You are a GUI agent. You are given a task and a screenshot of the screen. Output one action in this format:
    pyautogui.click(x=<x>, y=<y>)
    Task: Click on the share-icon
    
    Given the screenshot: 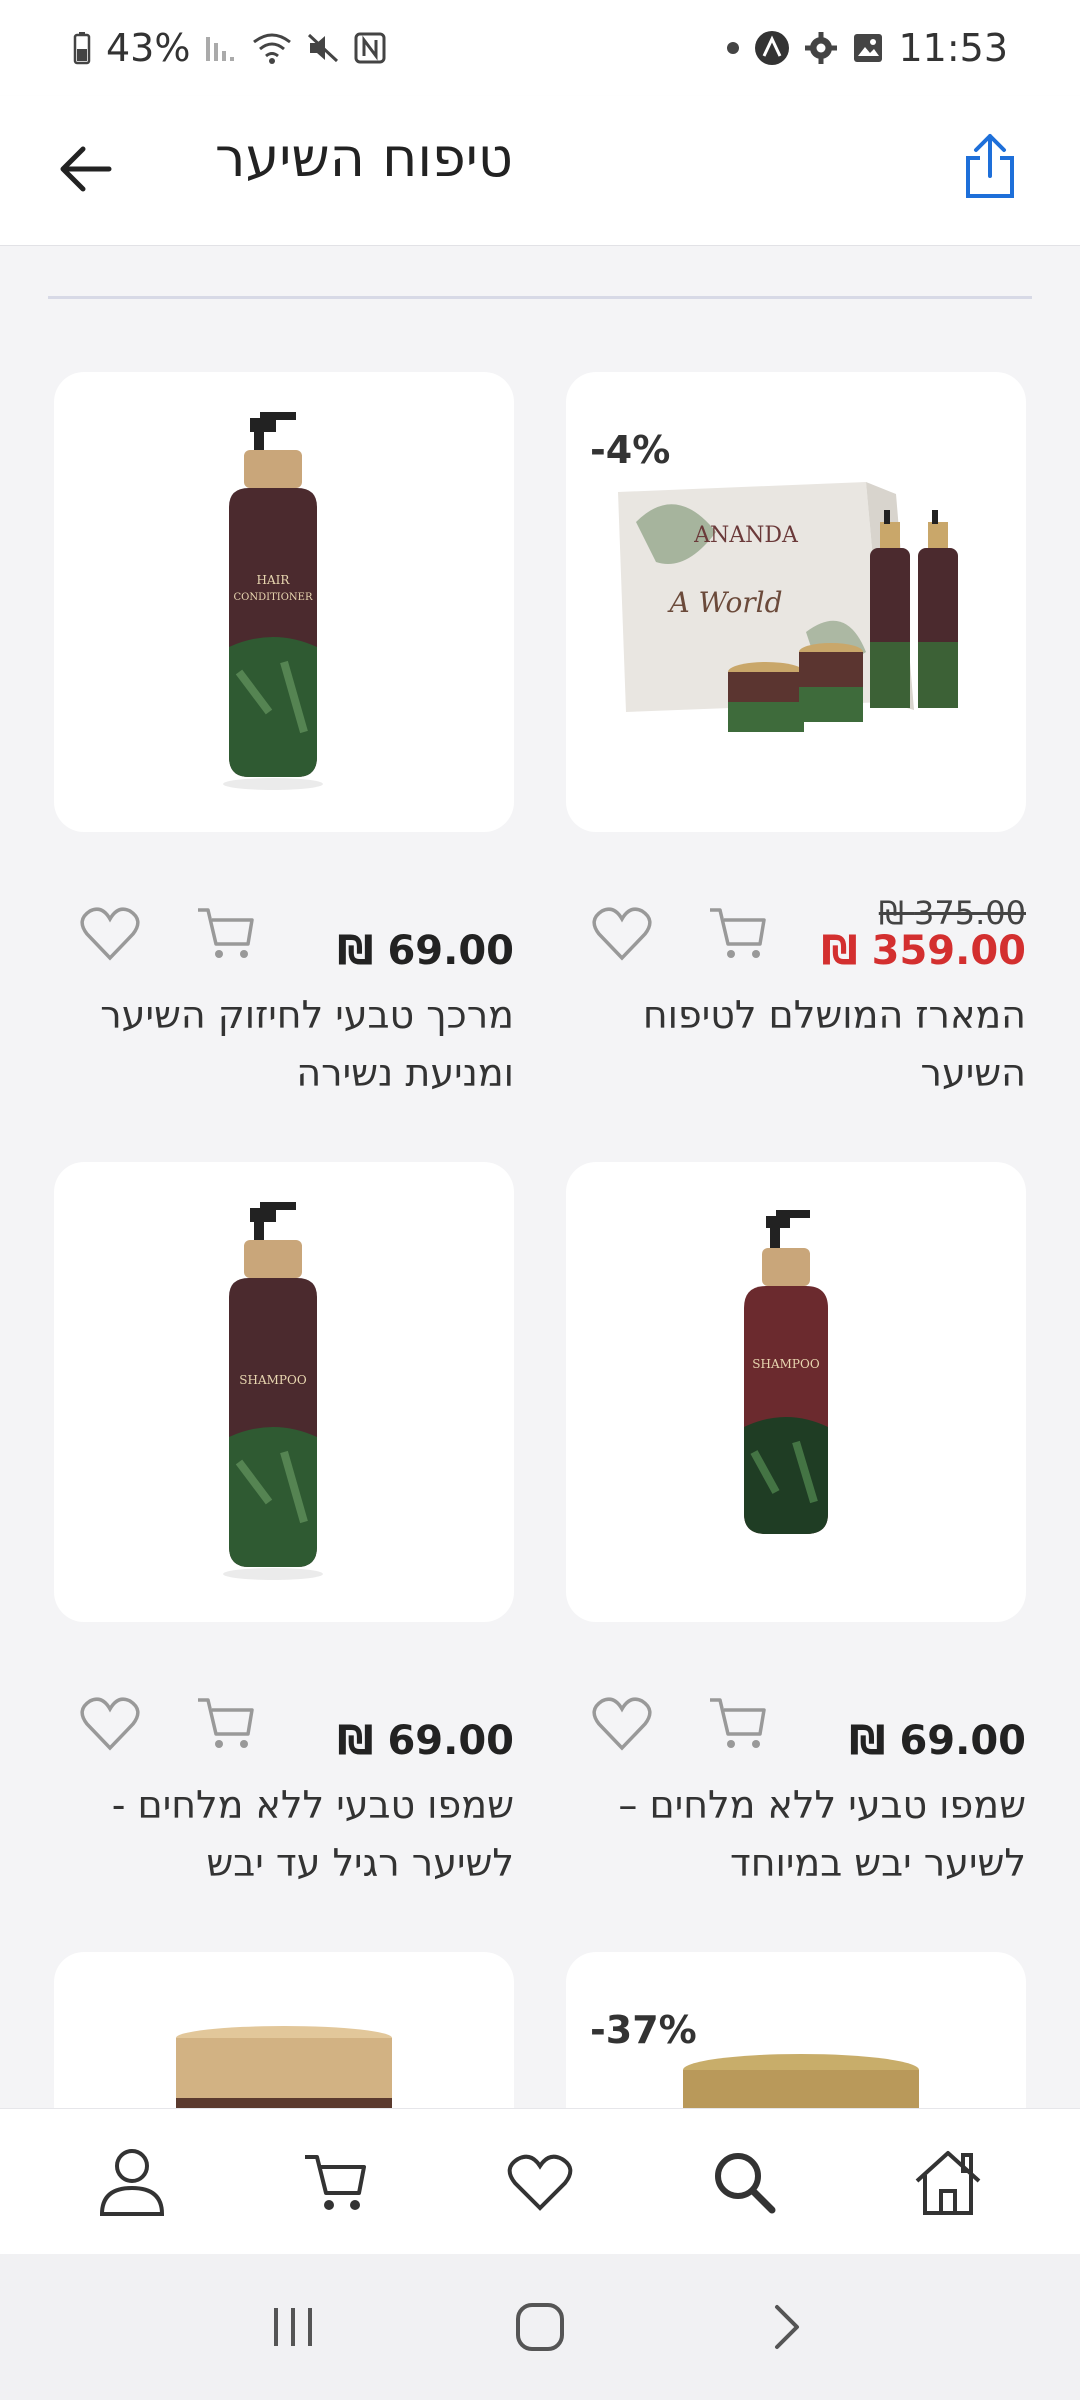 What is the action you would take?
    pyautogui.click(x=990, y=166)
    